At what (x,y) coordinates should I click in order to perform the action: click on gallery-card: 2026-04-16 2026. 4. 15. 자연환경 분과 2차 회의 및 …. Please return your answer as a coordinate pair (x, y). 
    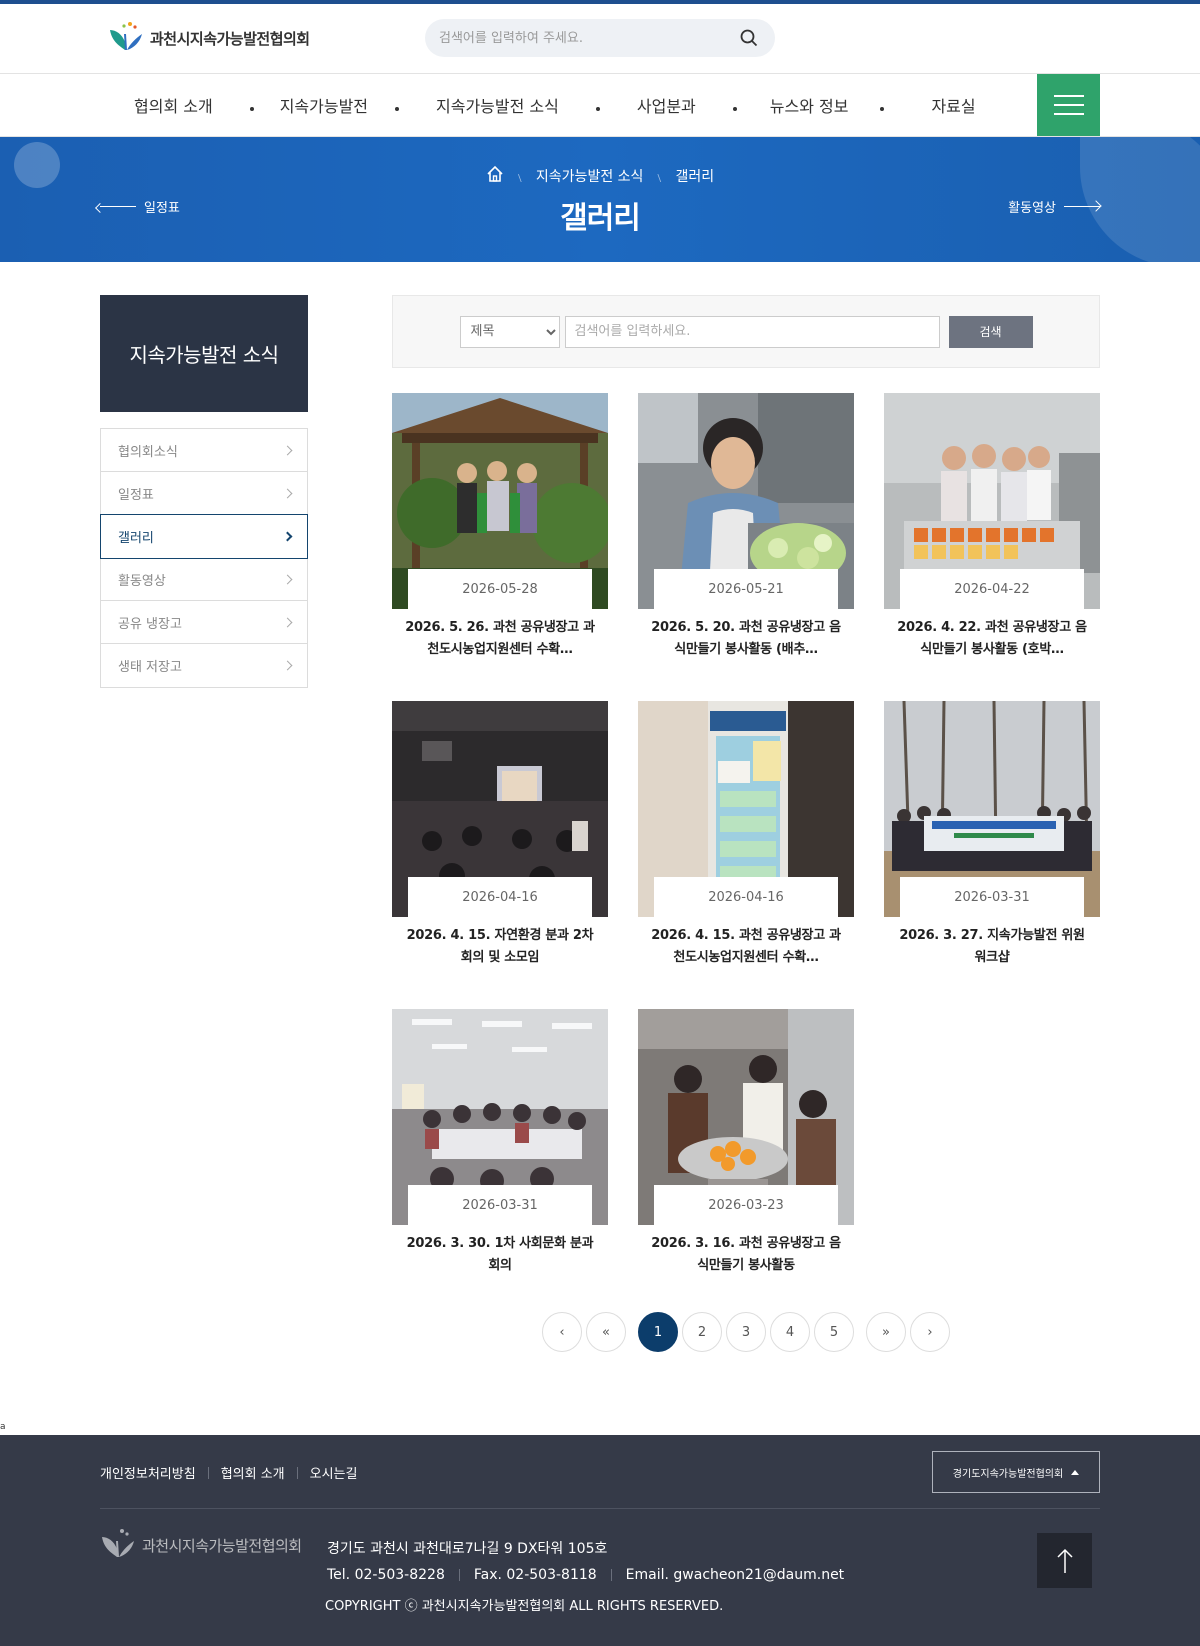
    Looking at the image, I should click on (500, 839).